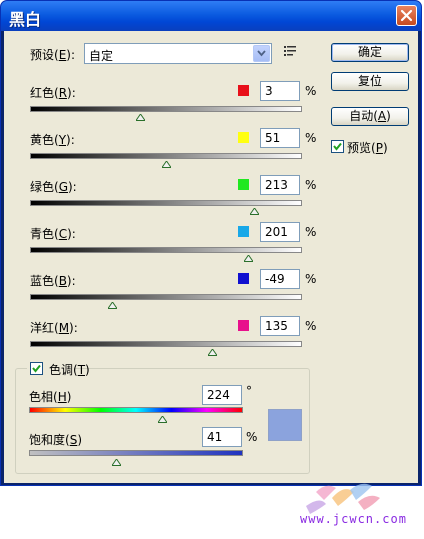  What do you see at coordinates (166, 203) in the screenshot?
I see `greens-slider-track` at bounding box center [166, 203].